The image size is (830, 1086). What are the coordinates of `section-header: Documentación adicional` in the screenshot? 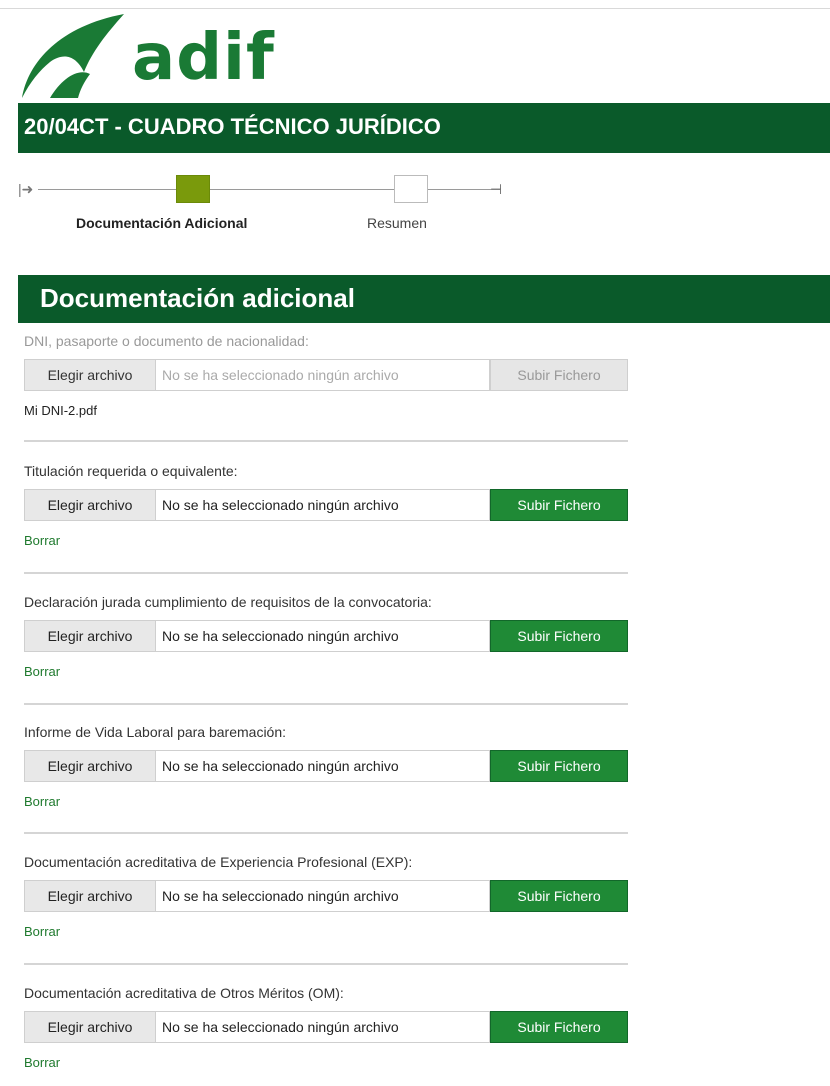 It's located at (424, 299).